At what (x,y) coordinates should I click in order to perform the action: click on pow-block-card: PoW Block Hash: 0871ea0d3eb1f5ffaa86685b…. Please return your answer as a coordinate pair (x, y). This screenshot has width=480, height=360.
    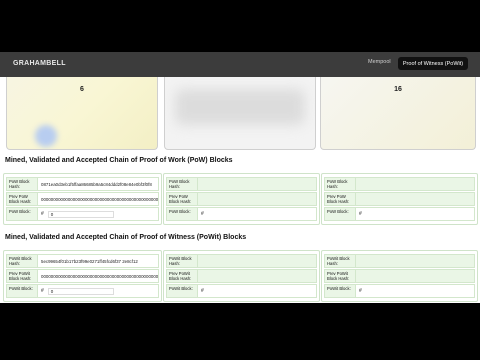
    Looking at the image, I should click on (82, 199).